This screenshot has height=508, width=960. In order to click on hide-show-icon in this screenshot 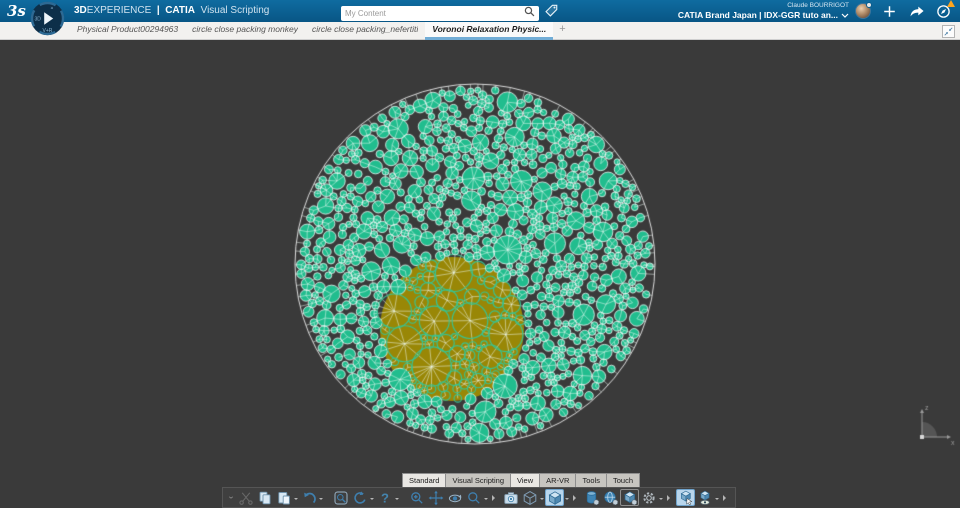, I will do `click(704, 497)`.